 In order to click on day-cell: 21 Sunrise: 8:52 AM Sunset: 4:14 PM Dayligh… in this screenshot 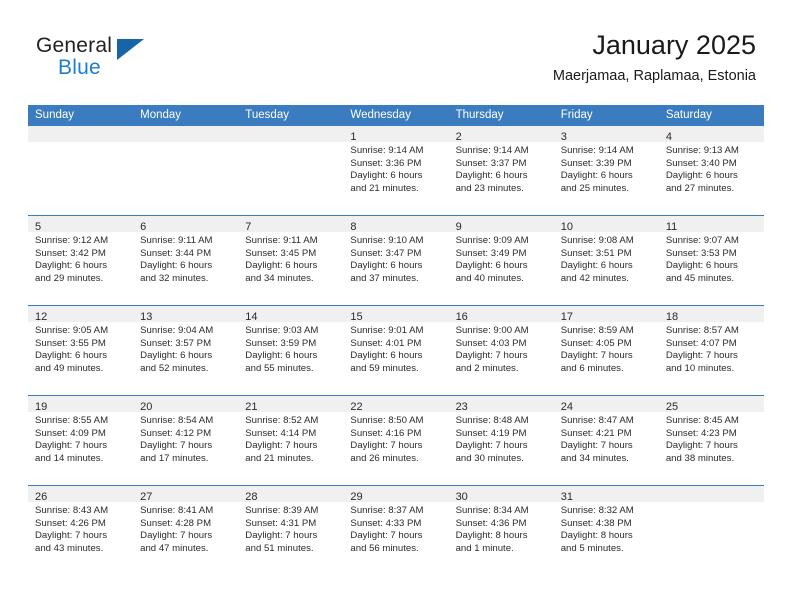, I will do `click(291, 440)`.